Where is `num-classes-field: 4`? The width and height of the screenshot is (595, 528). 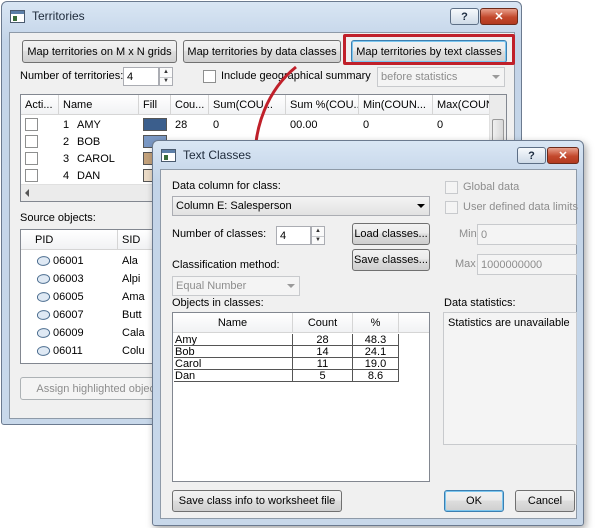 num-classes-field: 4 is located at coordinates (293, 235).